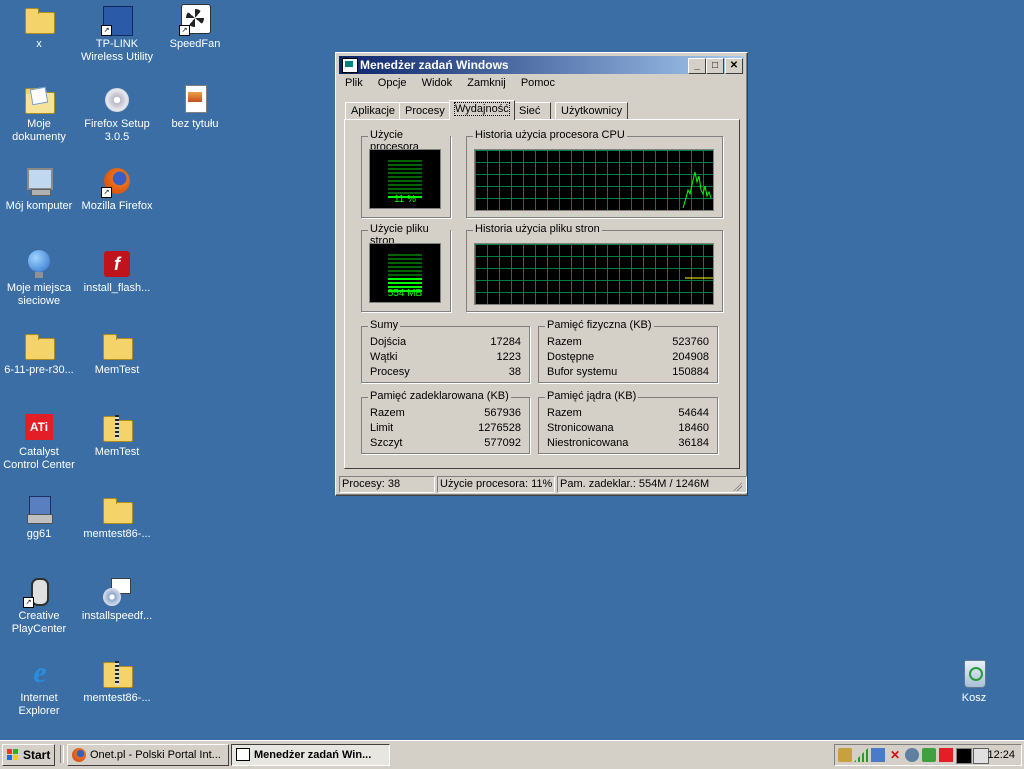 This screenshot has height=769, width=1024. Describe the element at coordinates (39, 606) in the screenshot. I see `desktop-icon-creative: ↗ Creative PlayCenter` at that location.